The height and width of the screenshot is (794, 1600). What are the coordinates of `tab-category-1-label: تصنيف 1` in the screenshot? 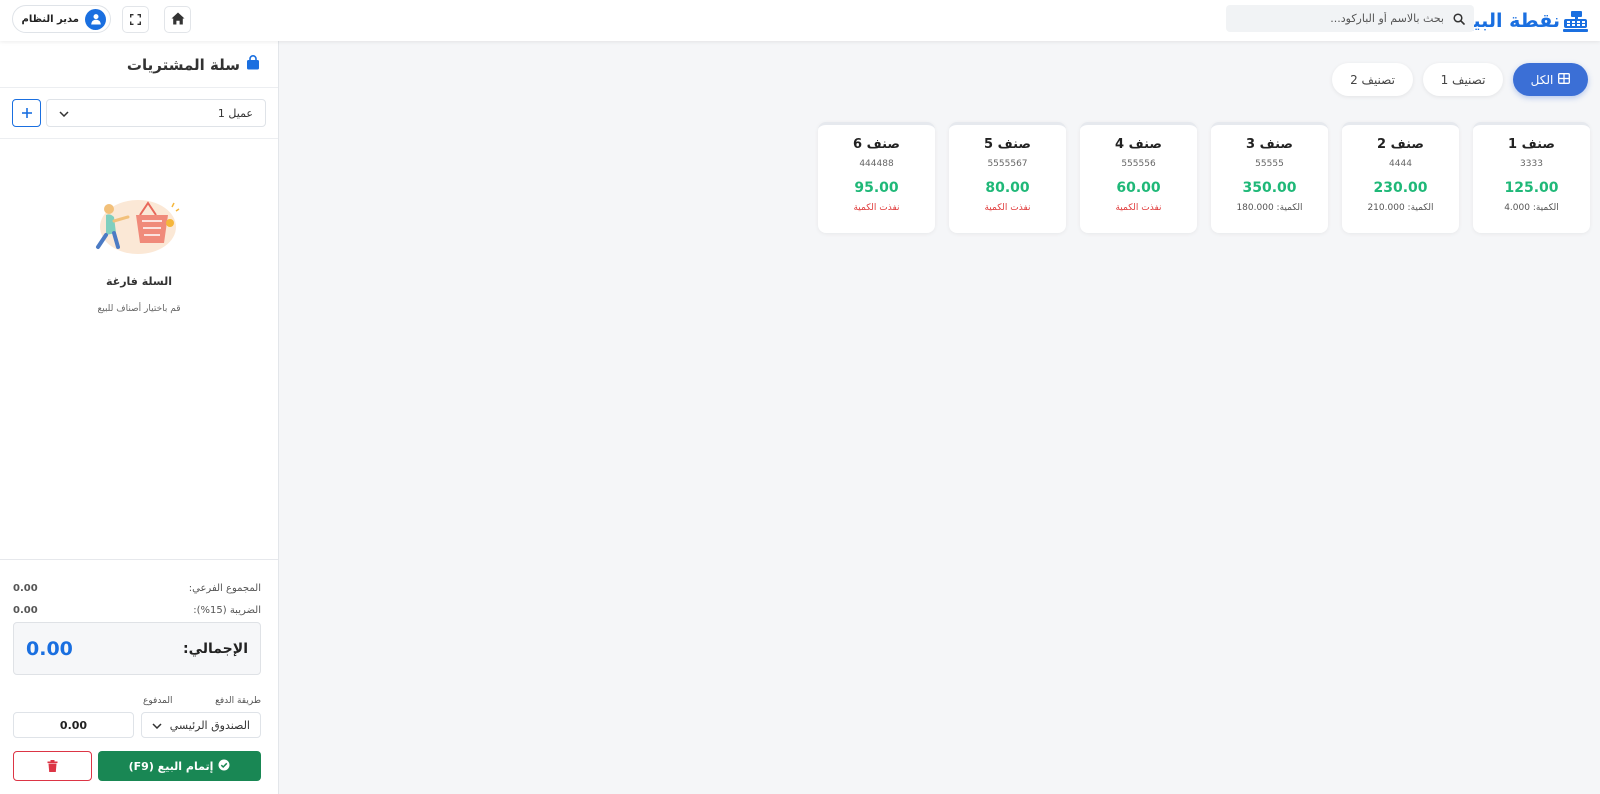 It's located at (1463, 79).